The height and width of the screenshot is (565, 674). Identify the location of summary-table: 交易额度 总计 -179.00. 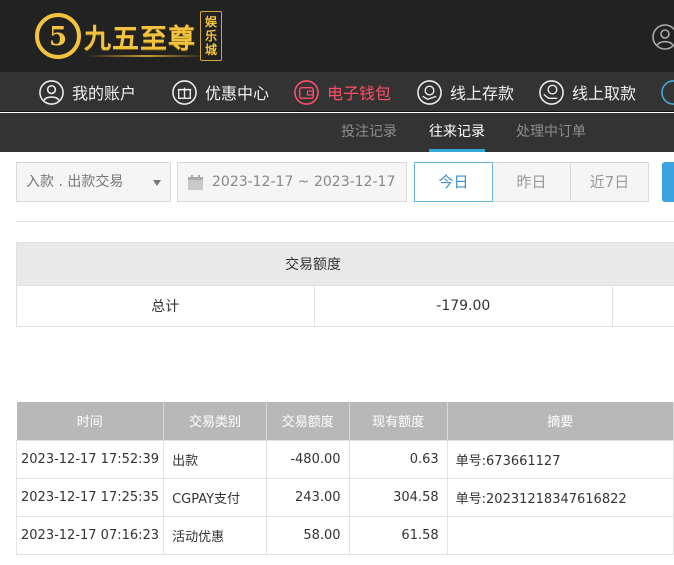
(345, 284).